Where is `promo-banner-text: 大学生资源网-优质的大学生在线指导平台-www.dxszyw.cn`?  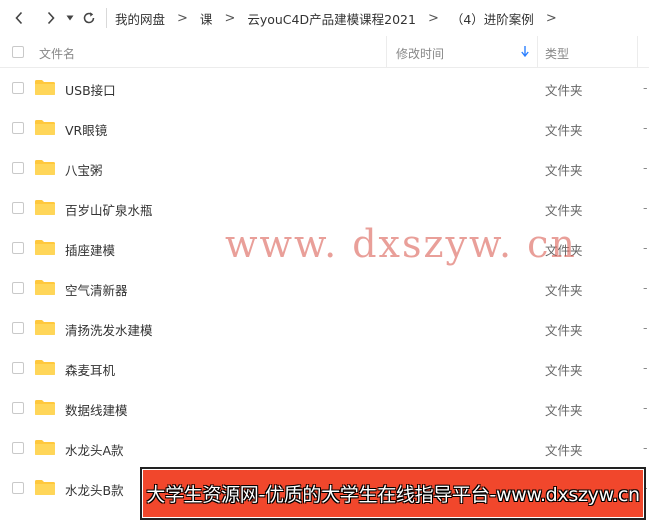 promo-banner-text: 大学生资源网-优质的大学生在线指导平台-www.dxszyw.cn is located at coordinates (393, 495).